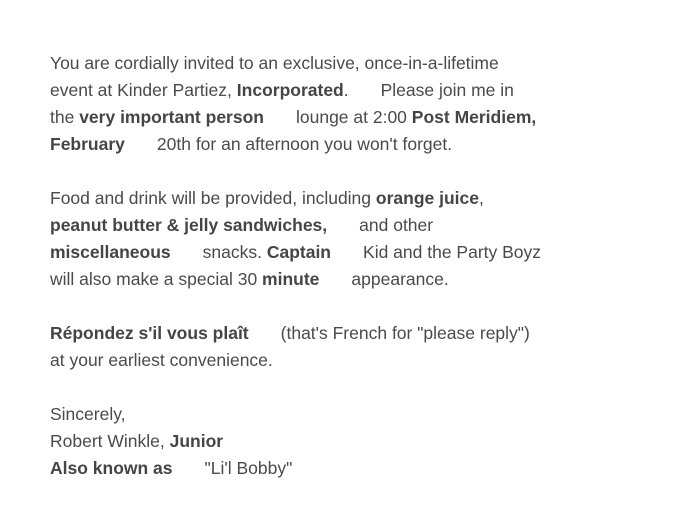 Image resolution: width=700 pixels, height=532 pixels. What do you see at coordinates (111, 468) in the screenshot?
I see `bold-text: Also known as` at bounding box center [111, 468].